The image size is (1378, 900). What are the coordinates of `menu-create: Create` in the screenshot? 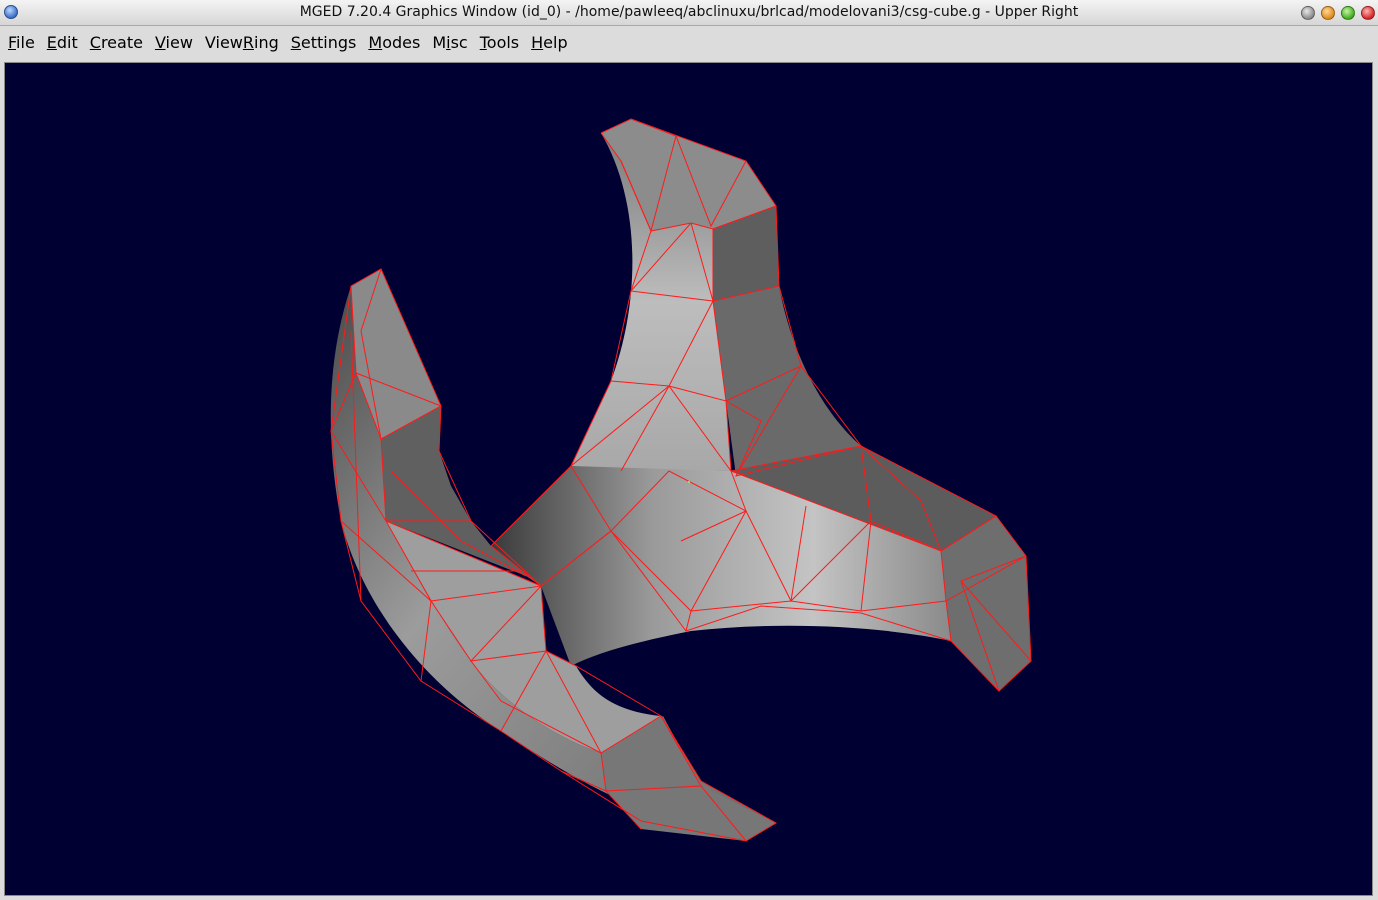 It's located at (116, 42).